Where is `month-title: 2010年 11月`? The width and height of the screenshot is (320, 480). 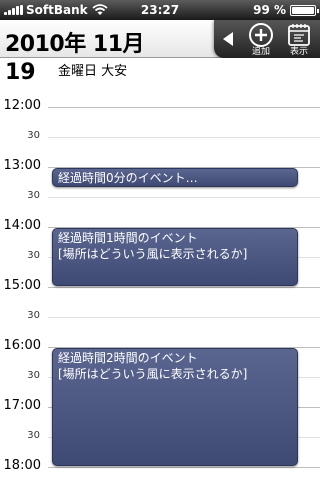 month-title: 2010年 11月 is located at coordinates (75, 44).